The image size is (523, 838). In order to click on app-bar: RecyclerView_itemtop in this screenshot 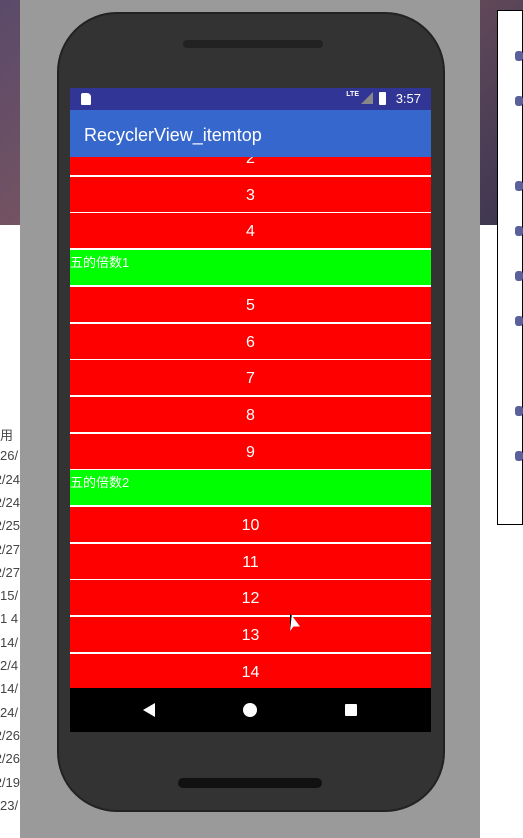, I will do `click(250, 133)`.